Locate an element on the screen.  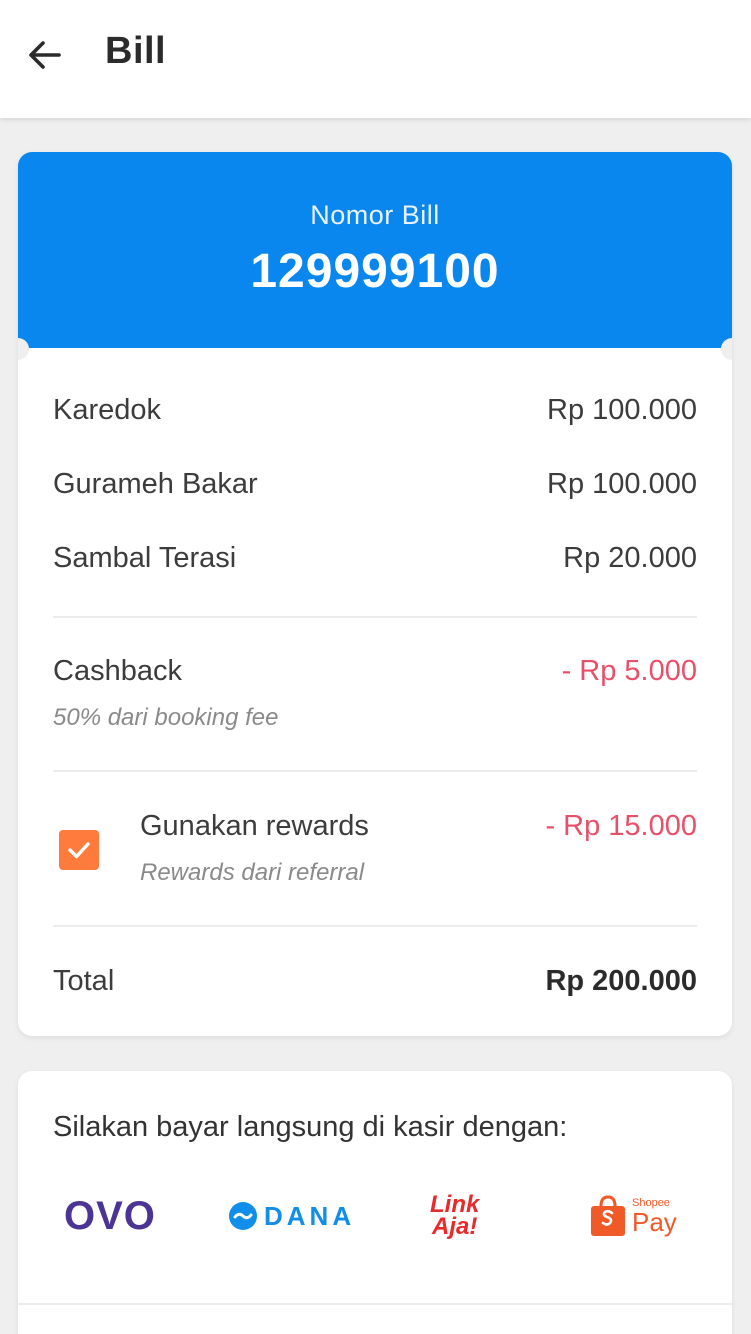
rewards-checkbox is located at coordinates (79, 850).